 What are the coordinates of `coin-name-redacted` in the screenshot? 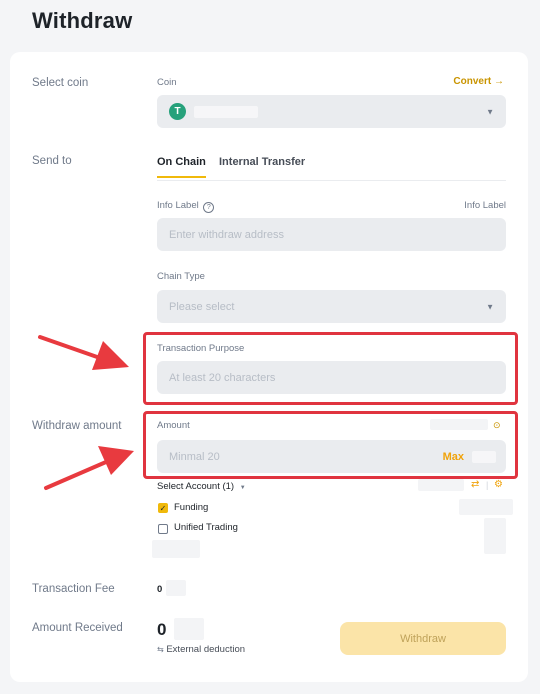 It's located at (226, 111).